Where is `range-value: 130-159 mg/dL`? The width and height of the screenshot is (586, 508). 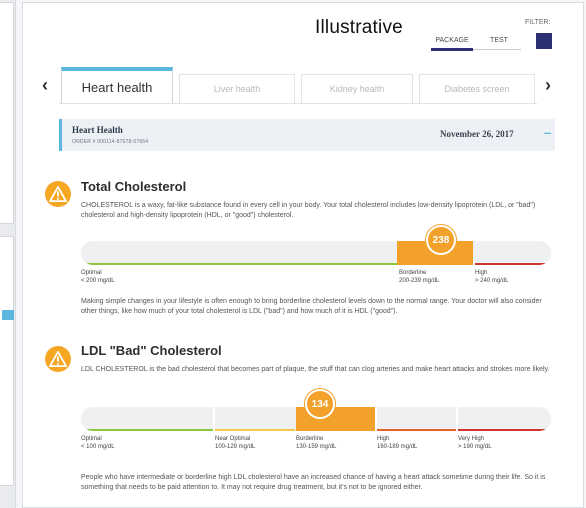
range-value: 130-159 mg/dL is located at coordinates (316, 447).